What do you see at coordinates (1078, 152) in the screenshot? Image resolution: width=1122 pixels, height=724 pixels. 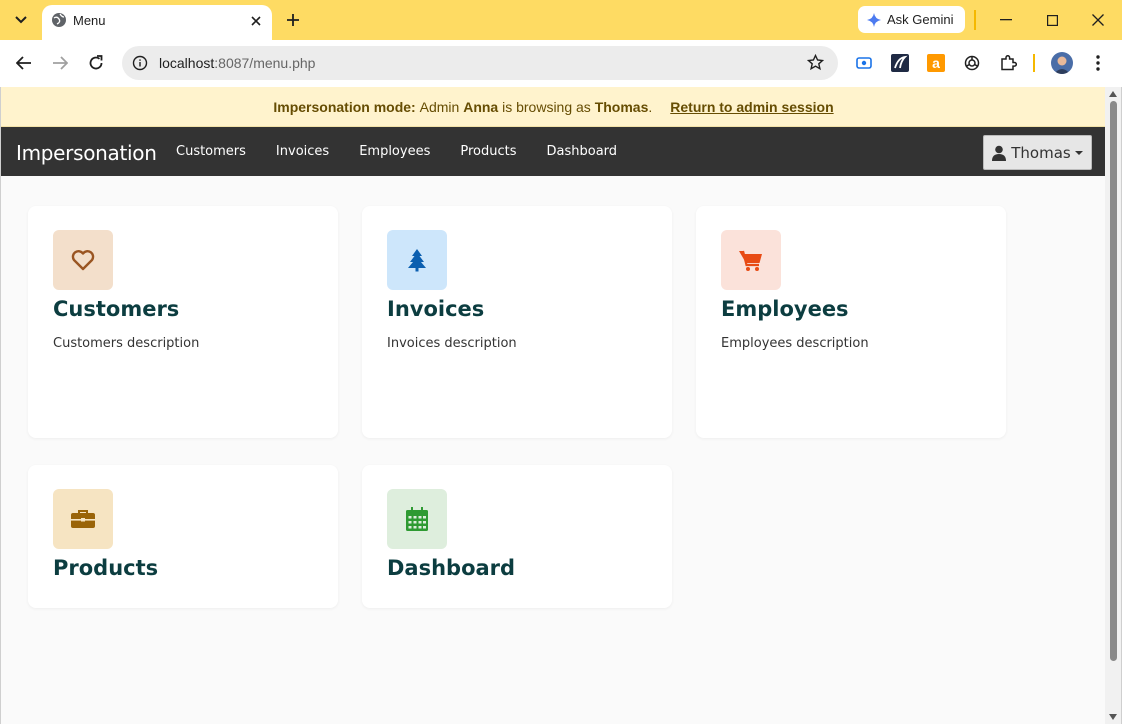 I see `caret-down-icon` at bounding box center [1078, 152].